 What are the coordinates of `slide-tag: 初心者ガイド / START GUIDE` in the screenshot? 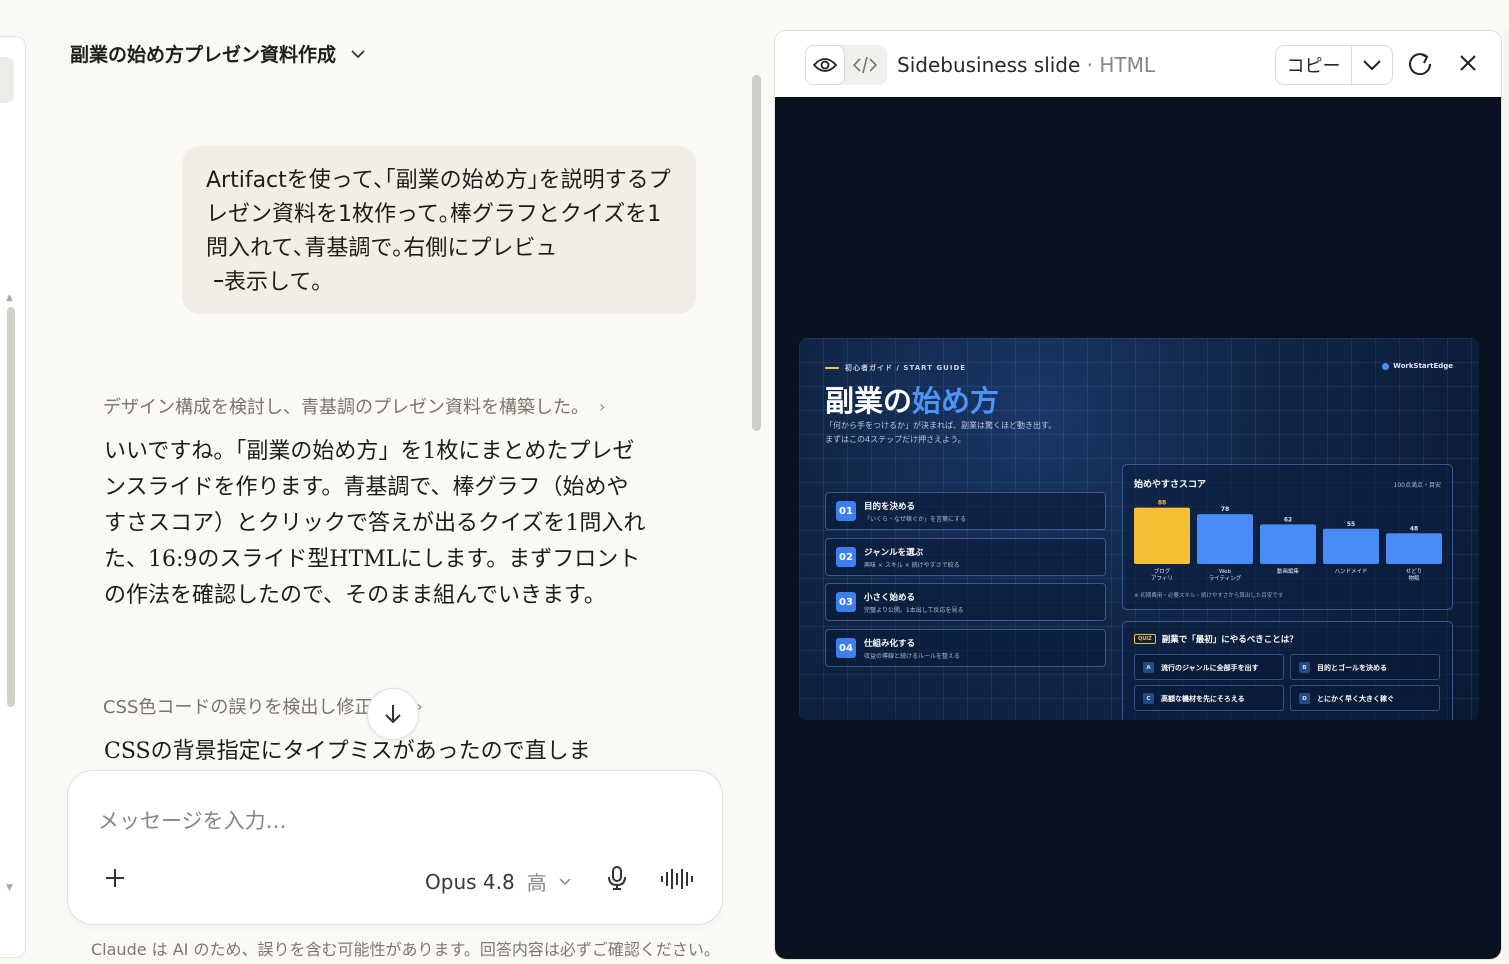 It's located at (895, 368).